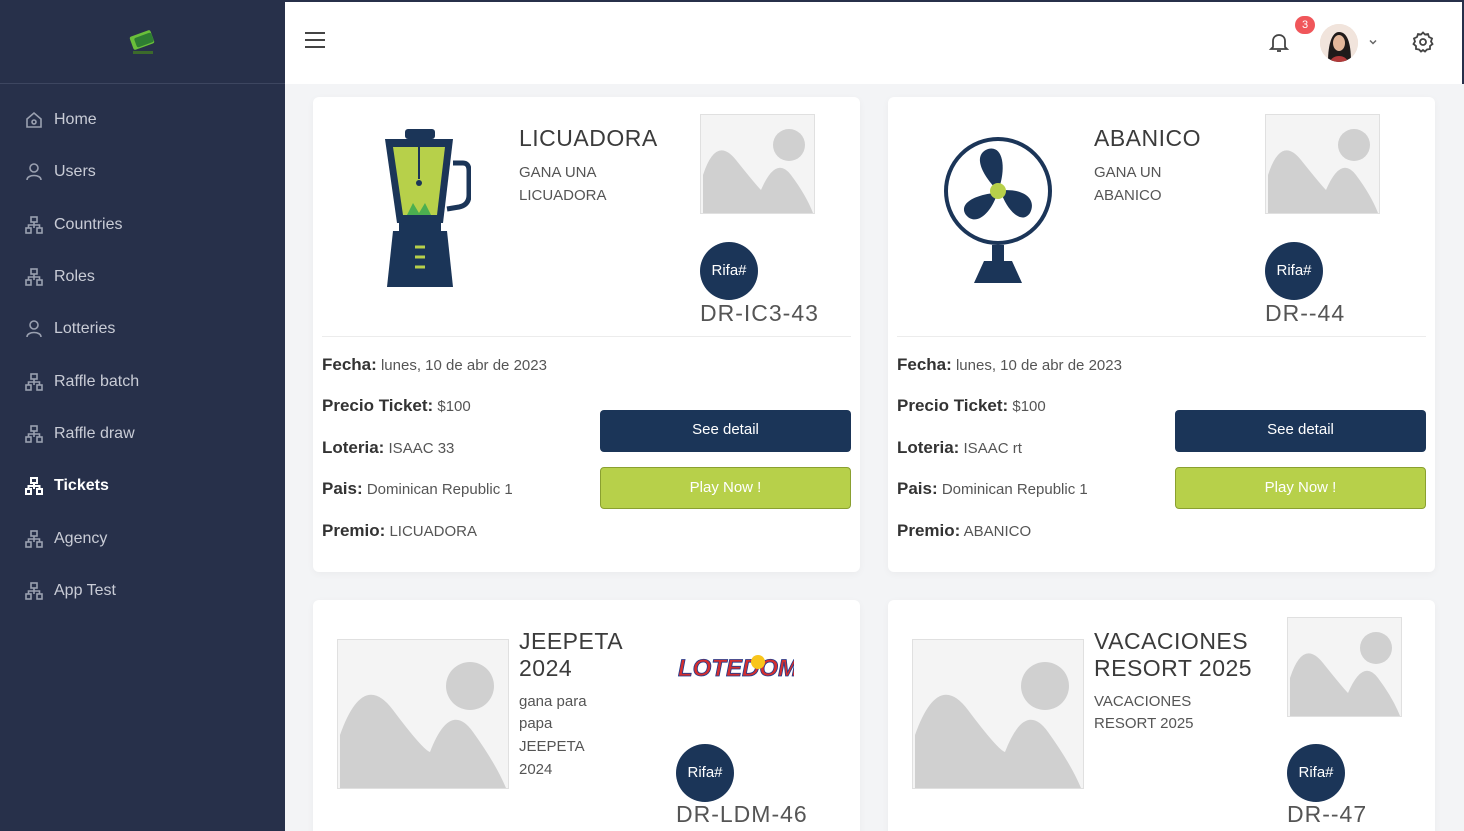 The height and width of the screenshot is (831, 1464). I want to click on card-subtitle: GANA UNA, so click(558, 172).